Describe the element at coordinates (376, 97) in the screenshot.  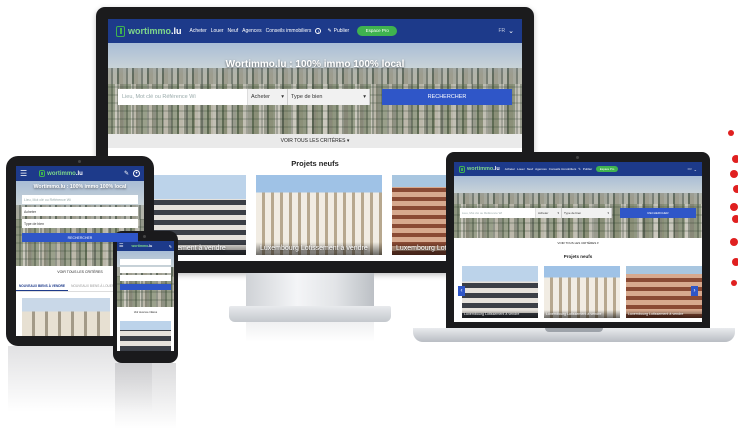
I see `search-gap` at that location.